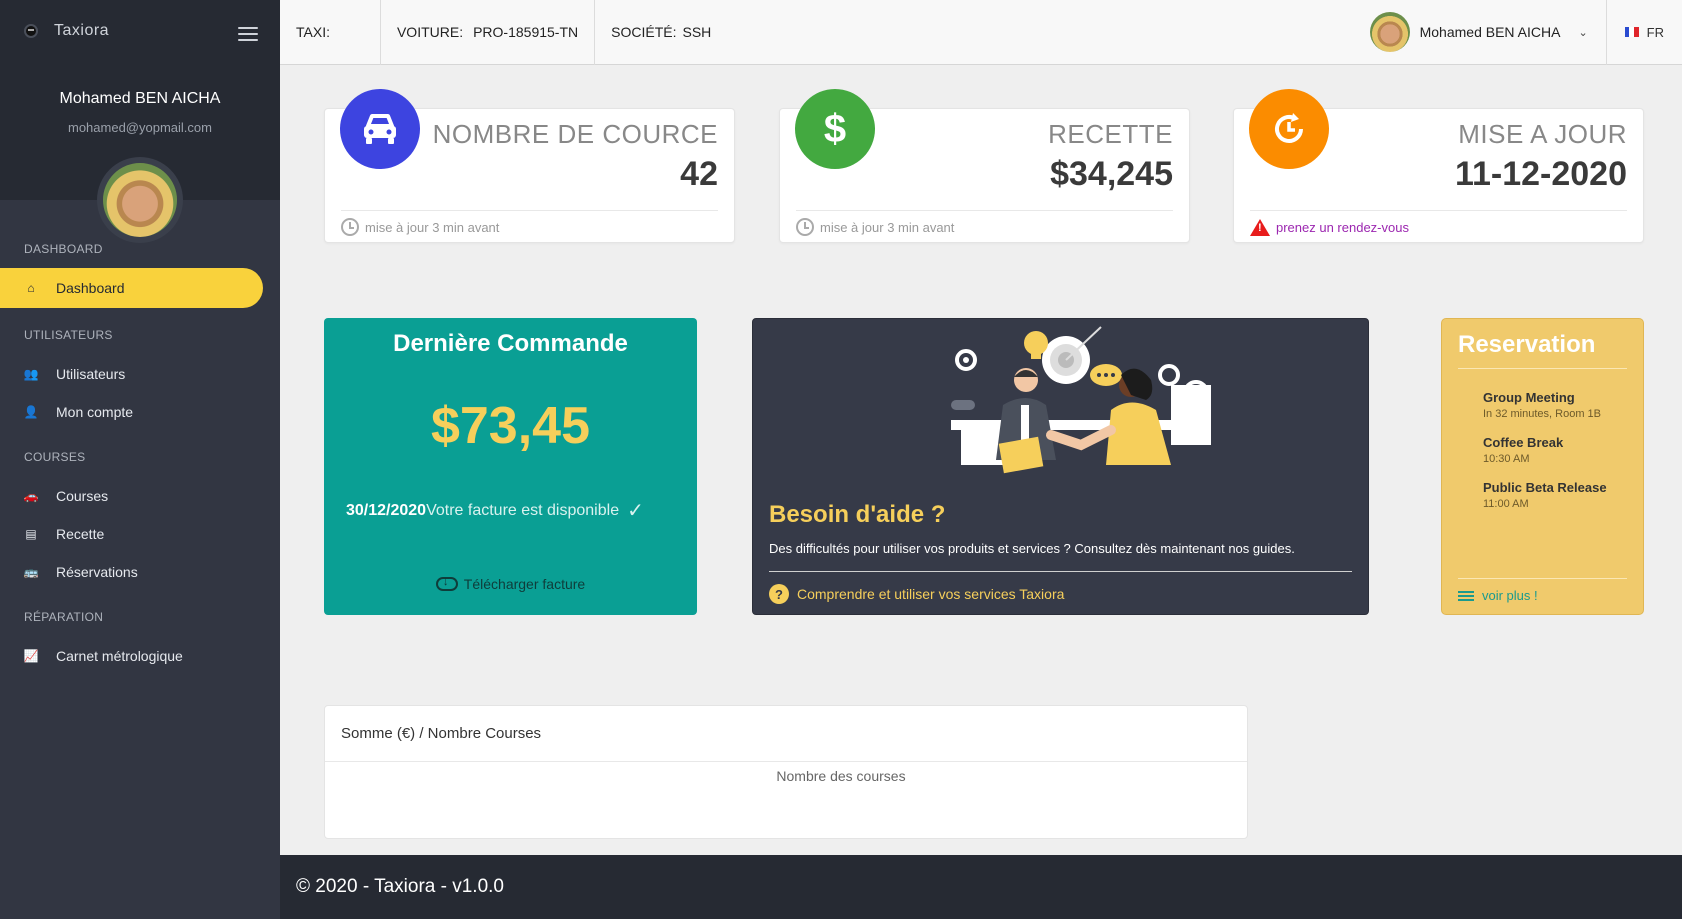 This screenshot has height=919, width=1682. Describe the element at coordinates (140, 98) in the screenshot. I see `sidebar-user-name: Mohamed BEN AICHA` at that location.